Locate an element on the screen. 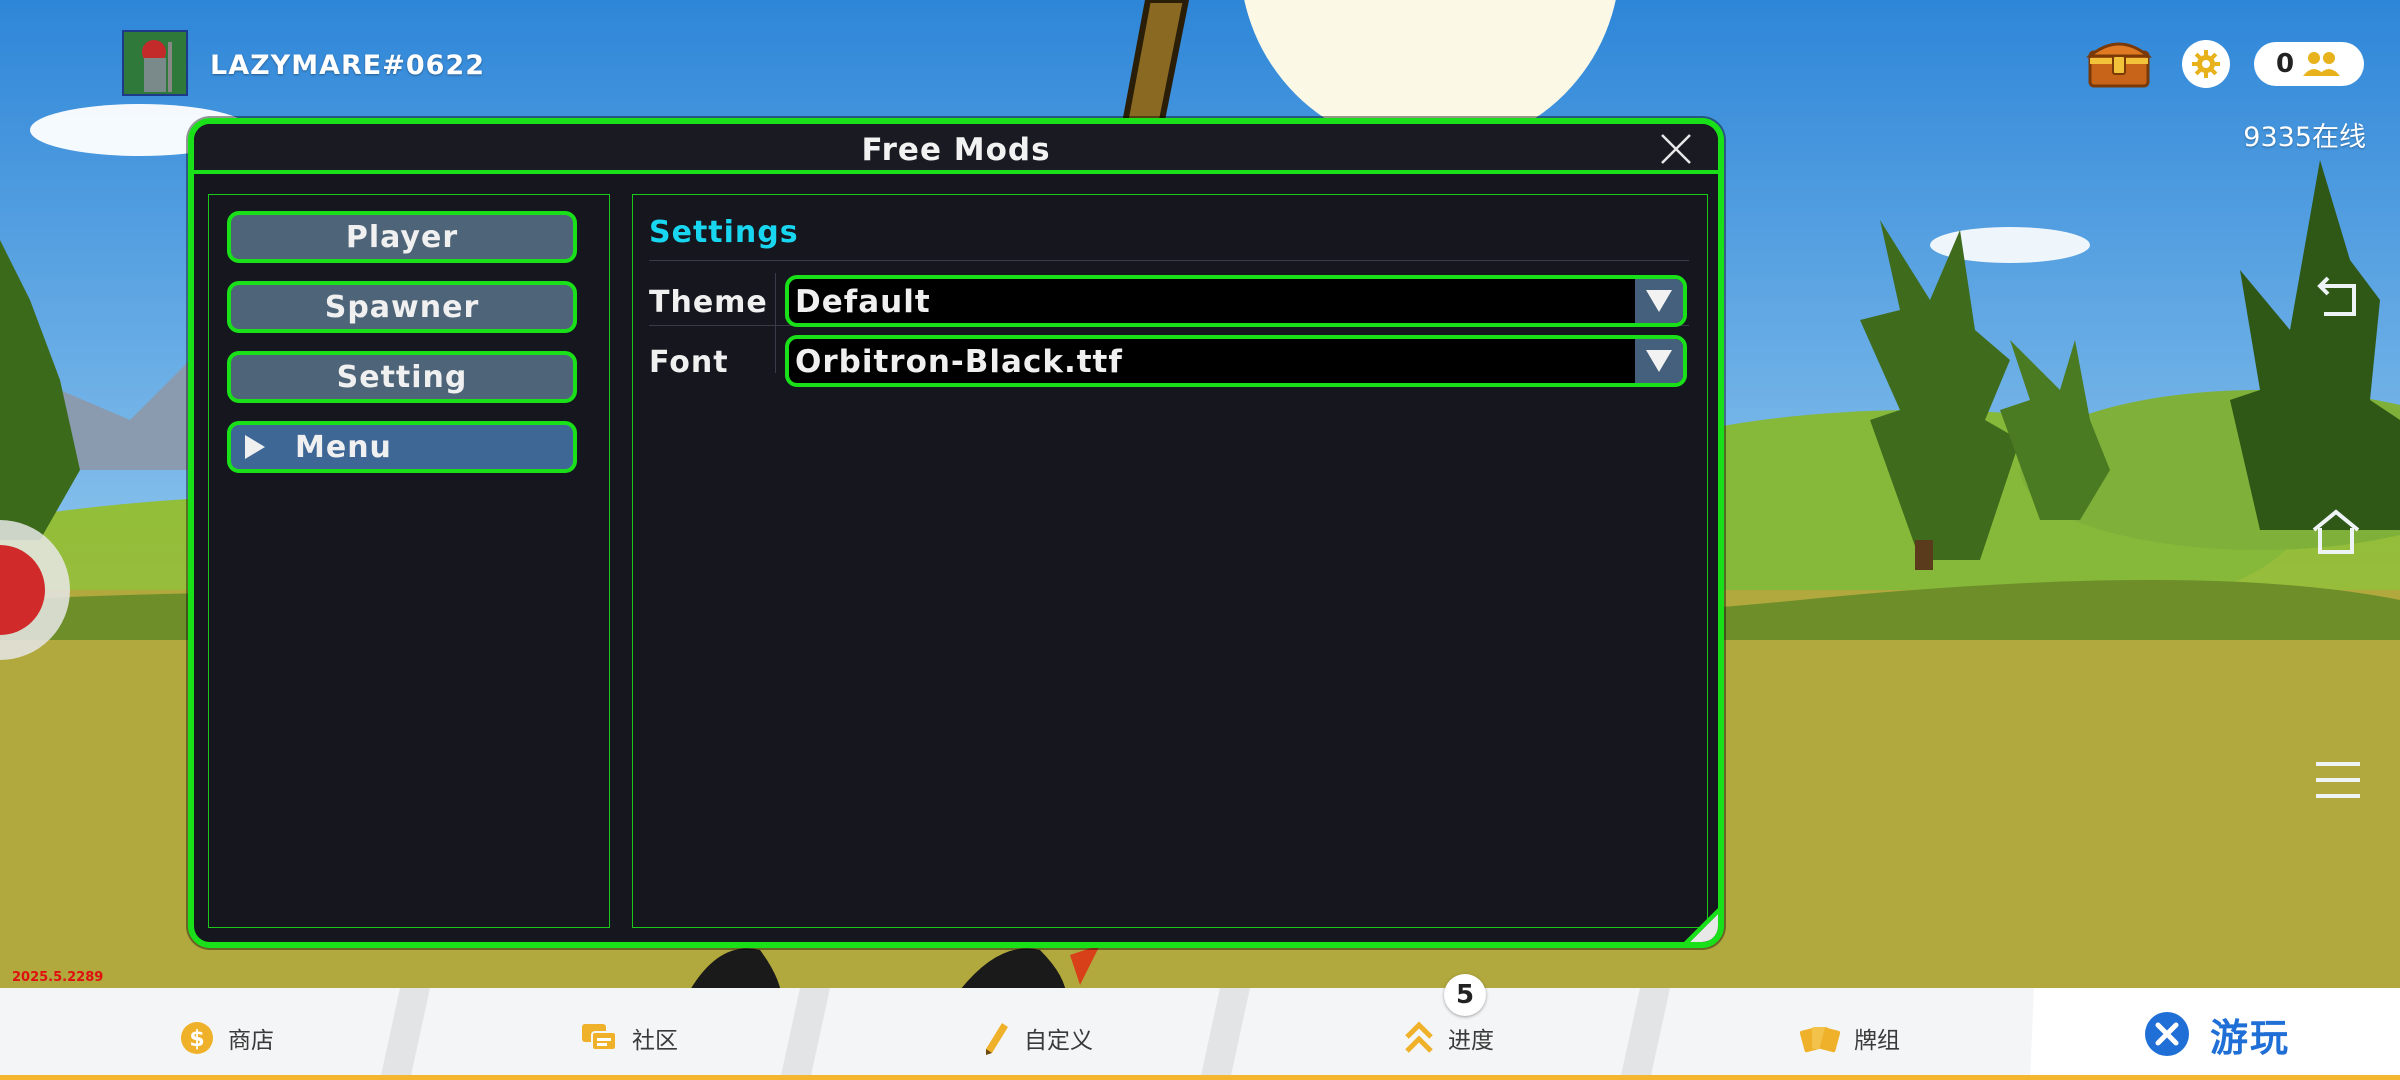  column-divider is located at coordinates (775, 323).